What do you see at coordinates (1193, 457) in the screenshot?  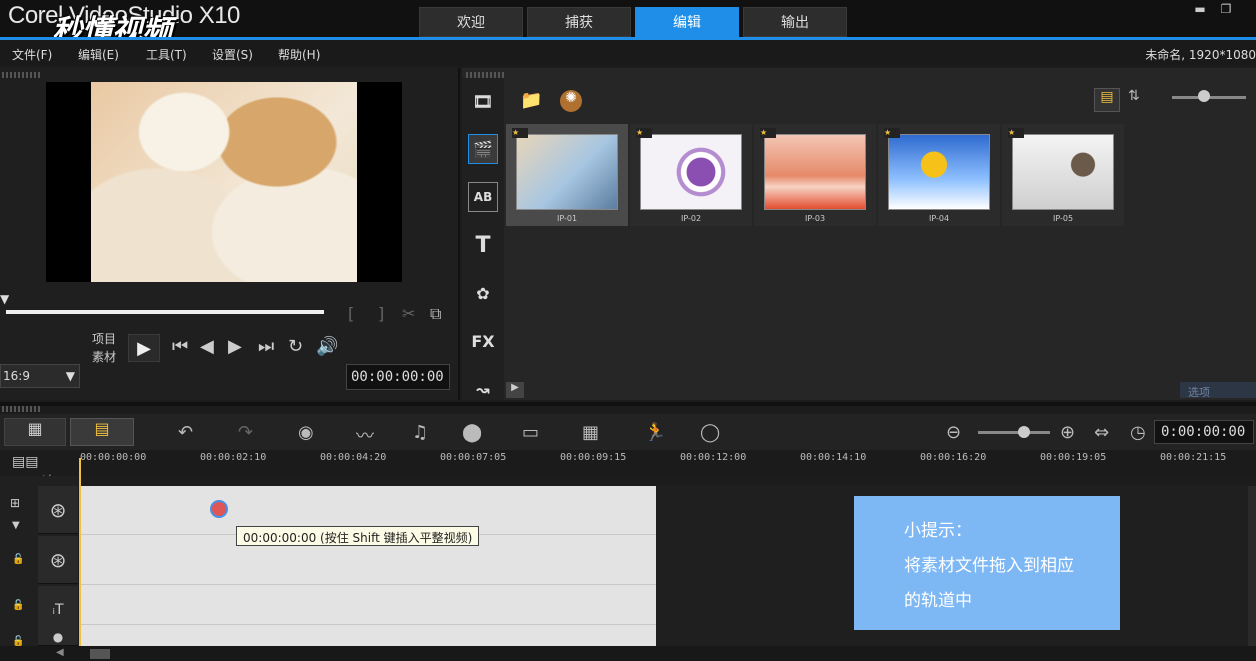 I see `ruler-tick: 00:00:21:15` at bounding box center [1193, 457].